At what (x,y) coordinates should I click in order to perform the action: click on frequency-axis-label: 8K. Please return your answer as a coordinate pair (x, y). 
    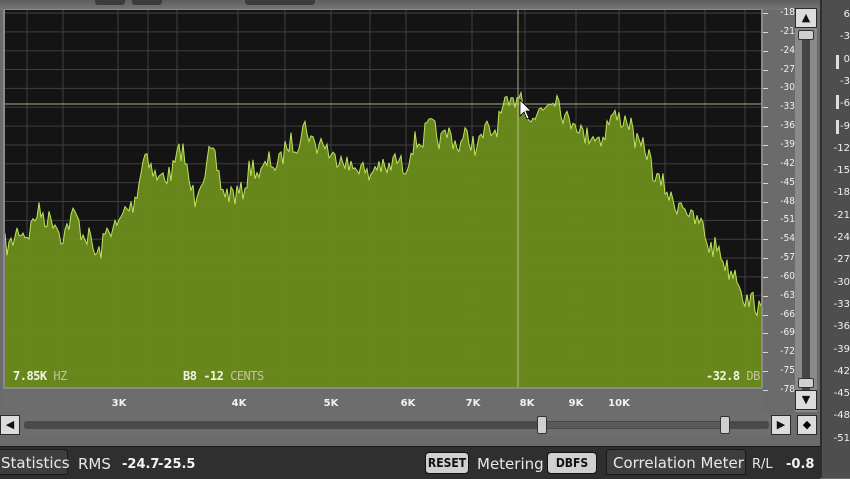
    Looking at the image, I should click on (527, 403).